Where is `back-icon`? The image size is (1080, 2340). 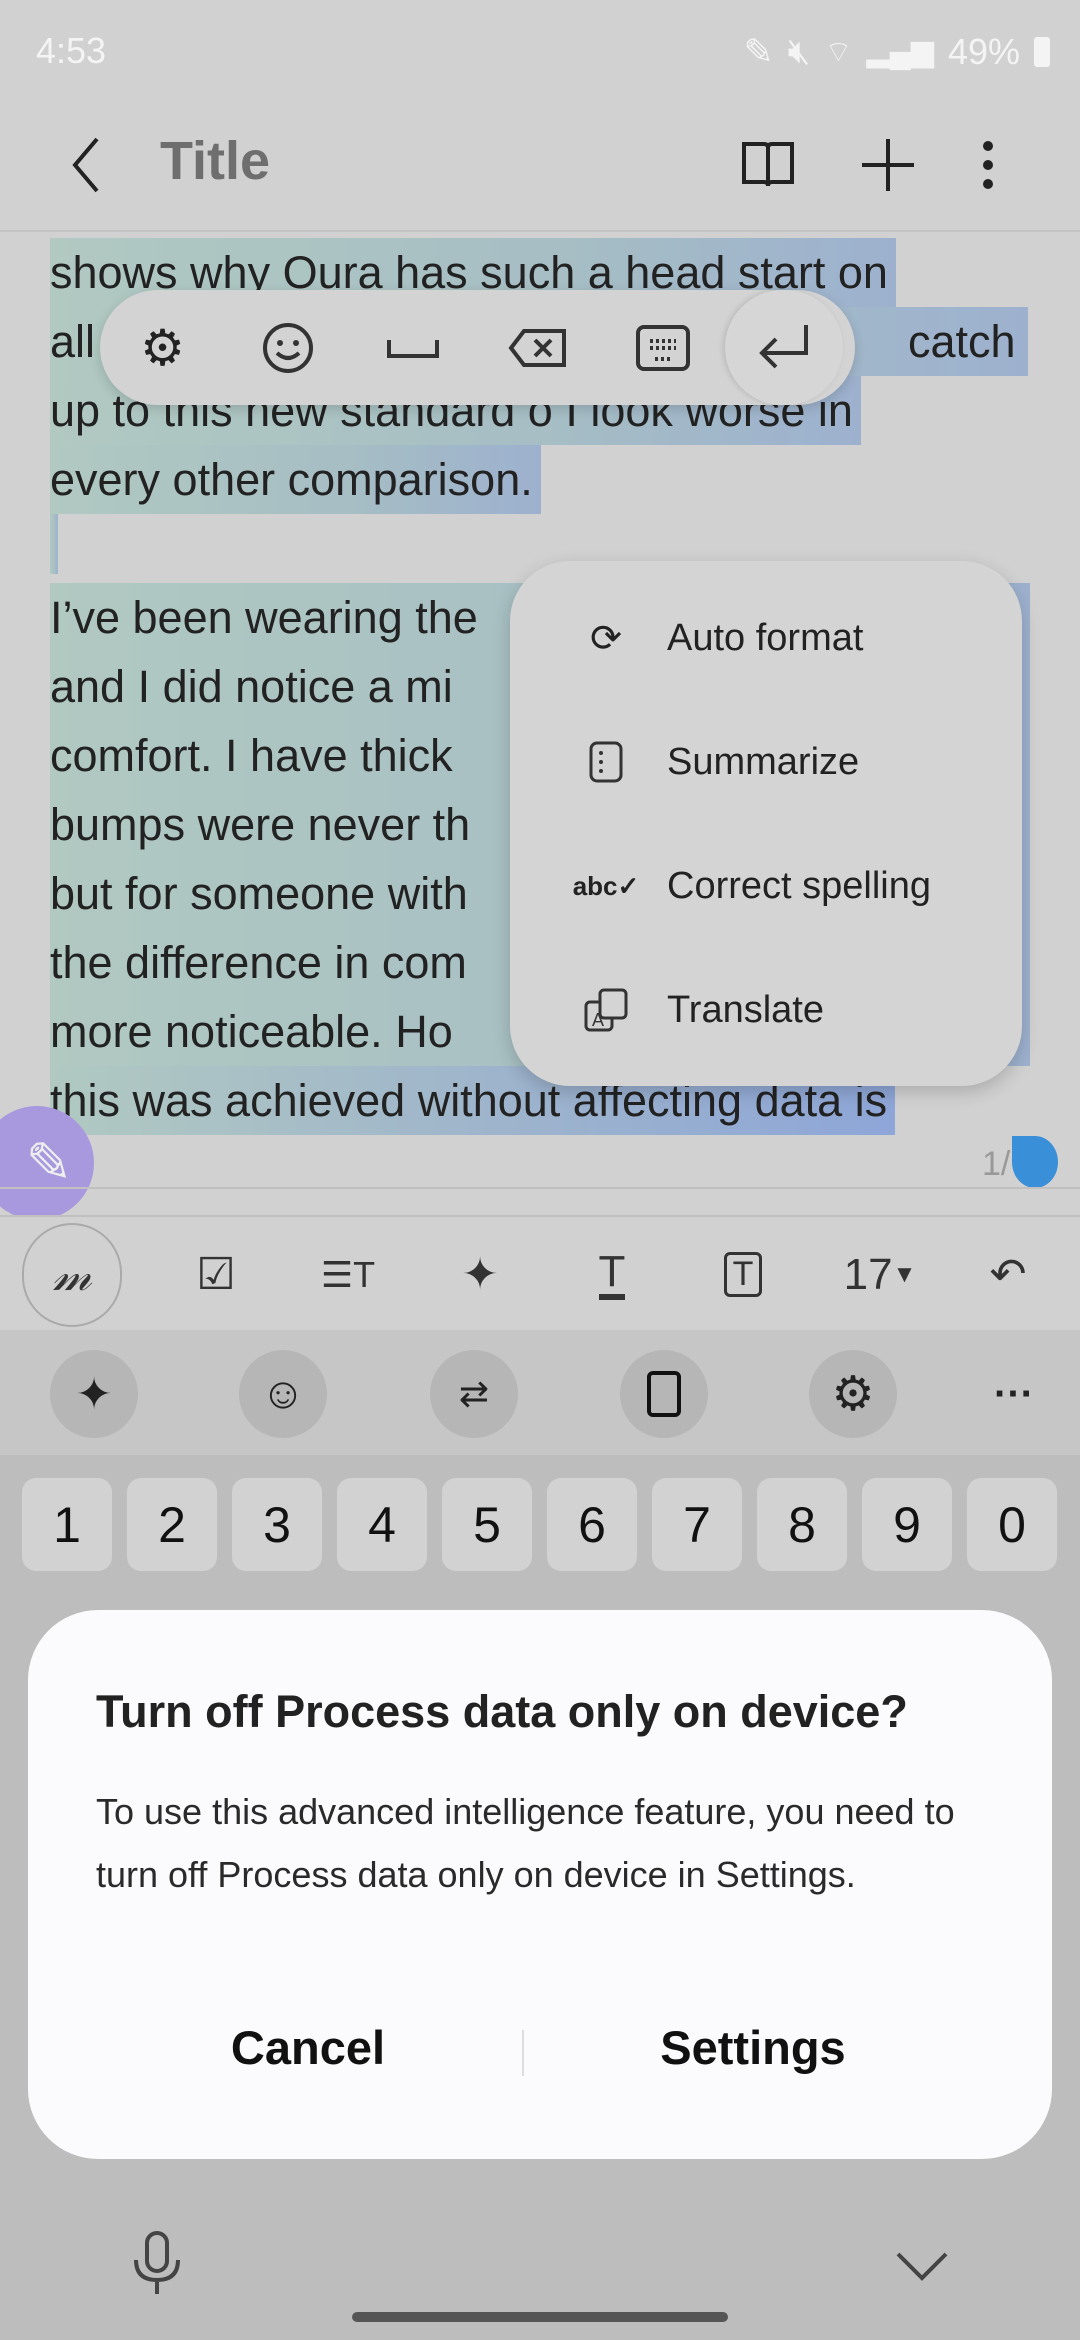
back-icon is located at coordinates (85, 165).